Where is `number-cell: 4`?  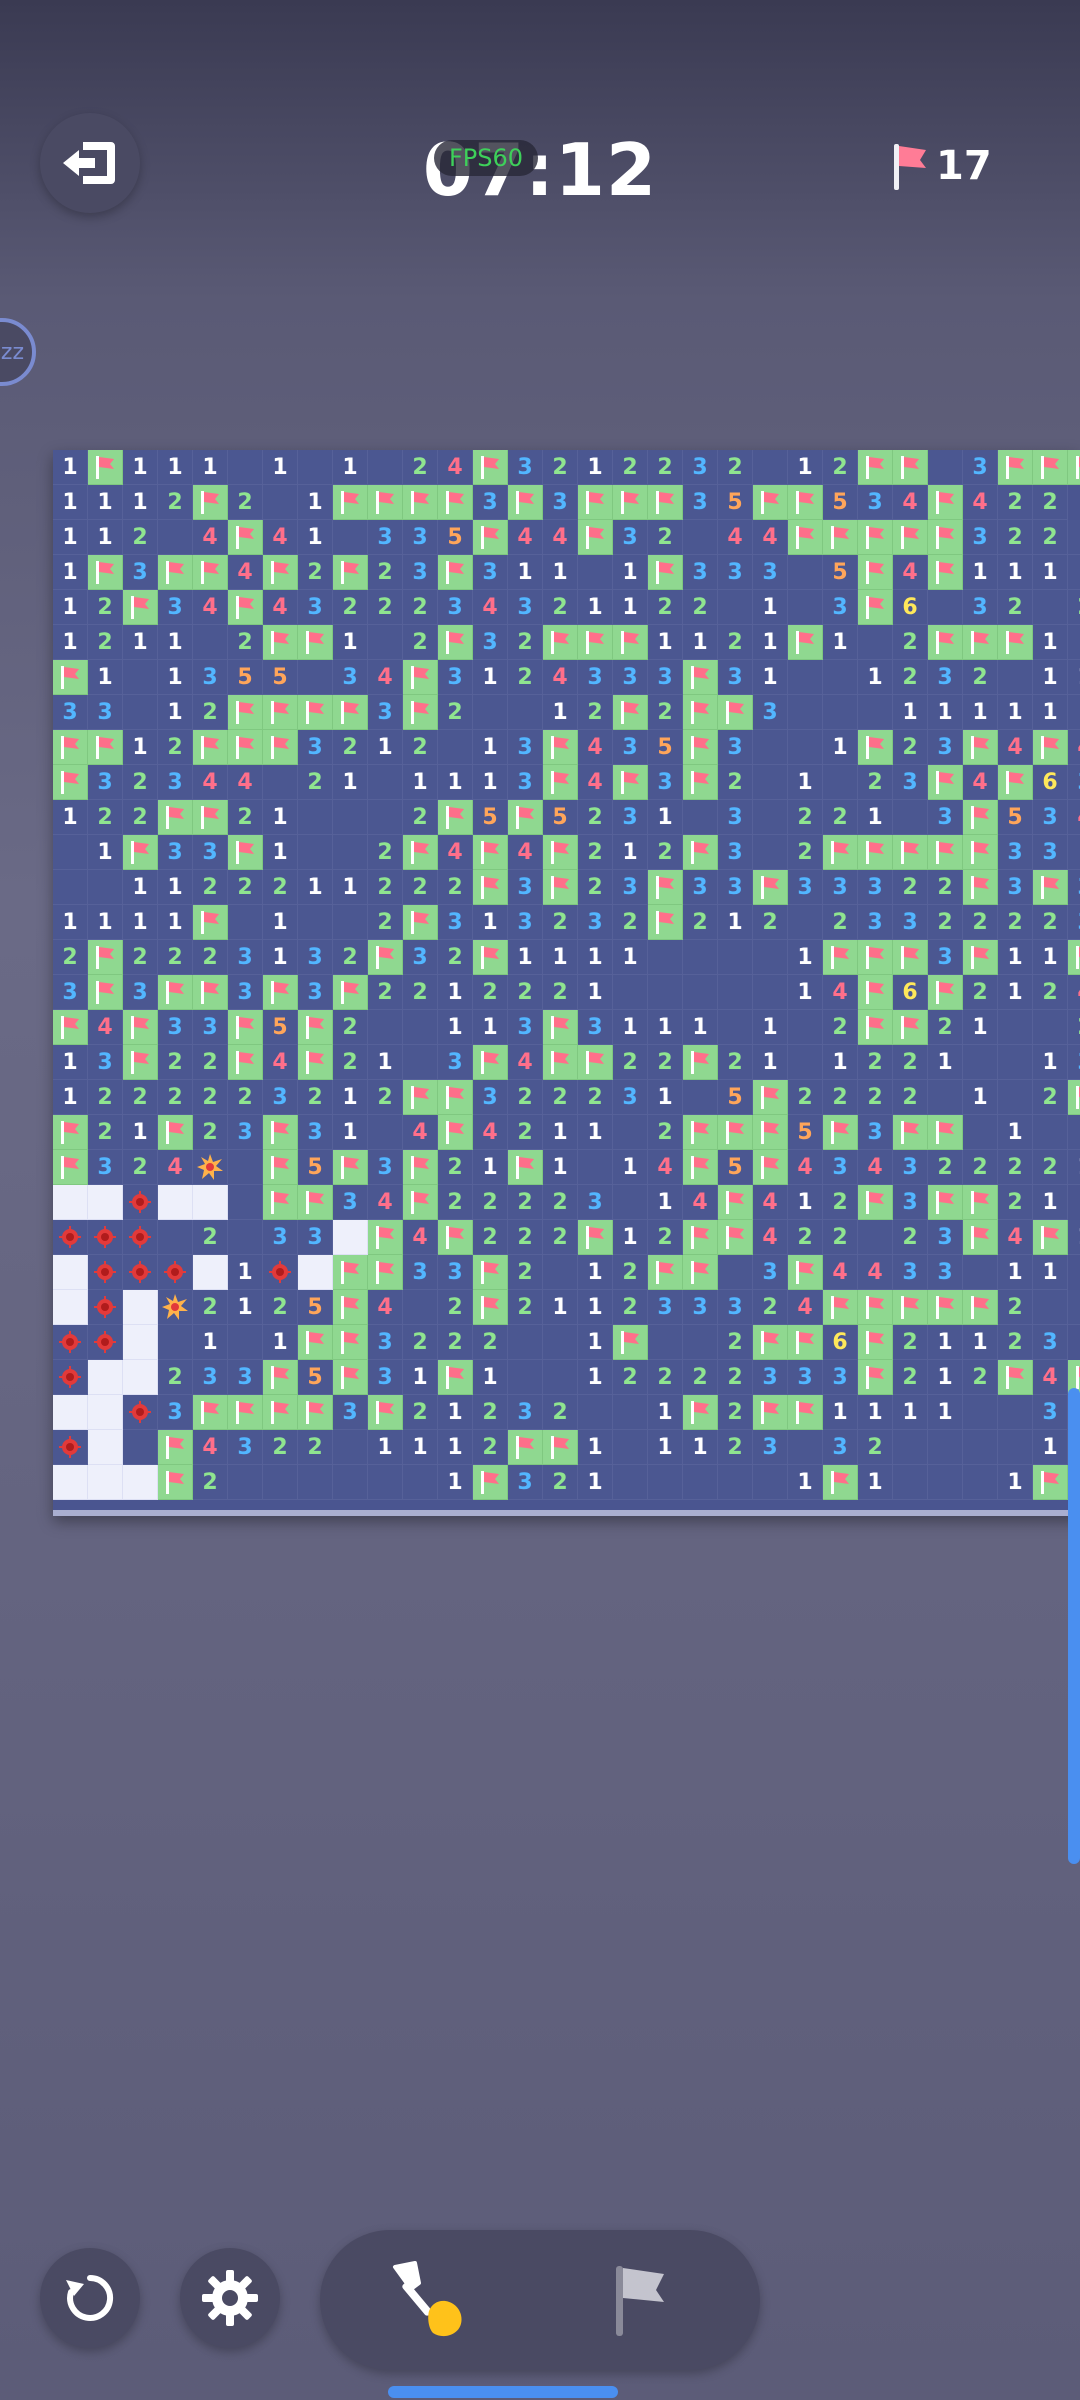 number-cell: 4 is located at coordinates (1050, 1377).